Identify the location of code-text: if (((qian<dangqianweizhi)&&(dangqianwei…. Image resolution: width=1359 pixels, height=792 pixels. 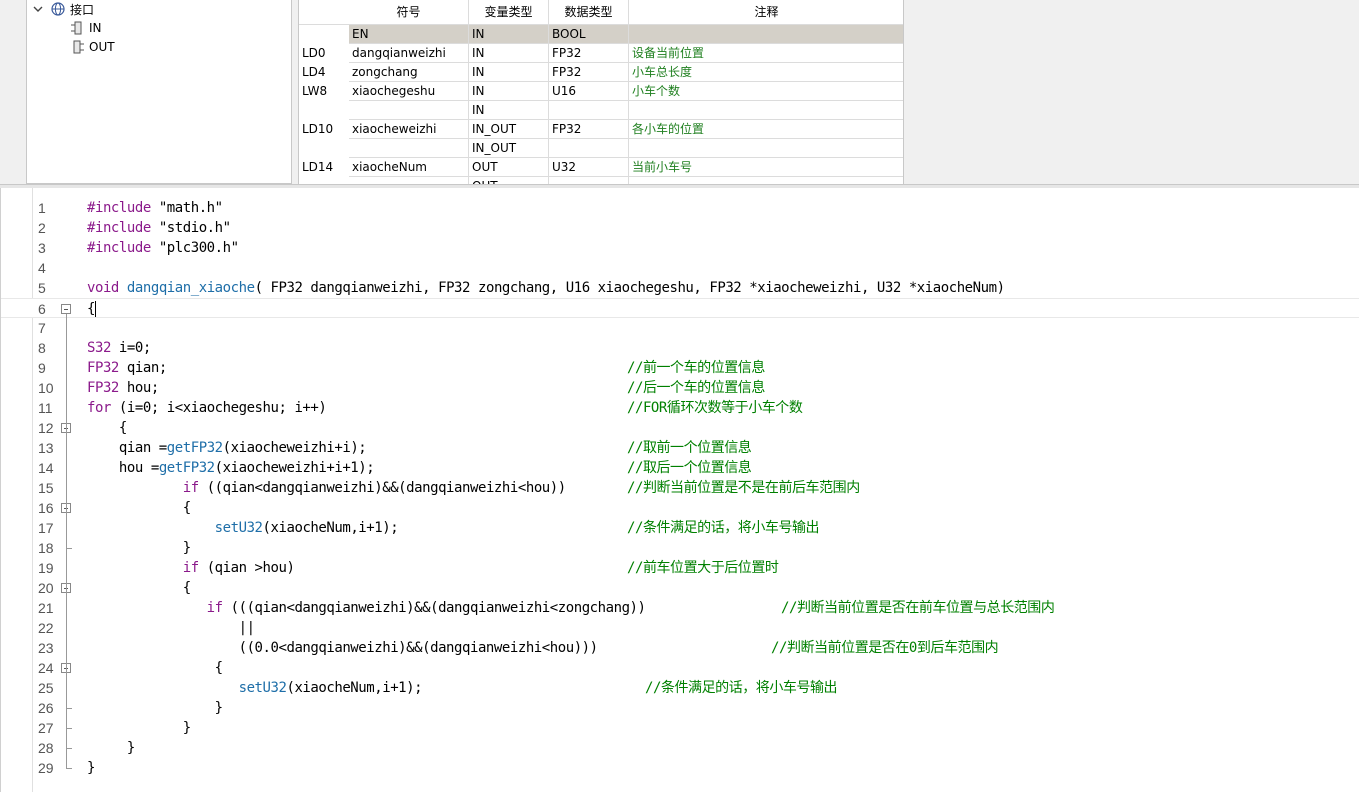
(366, 608).